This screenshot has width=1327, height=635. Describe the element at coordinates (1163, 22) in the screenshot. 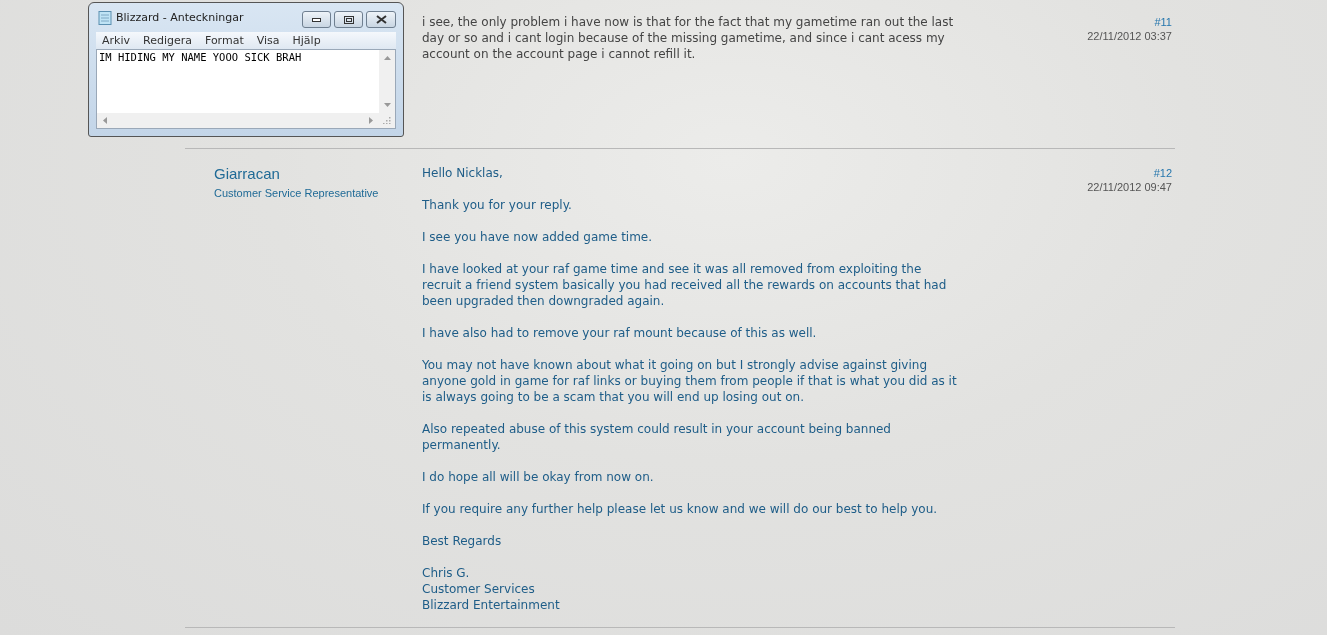

I see `post-number-link: #11` at that location.